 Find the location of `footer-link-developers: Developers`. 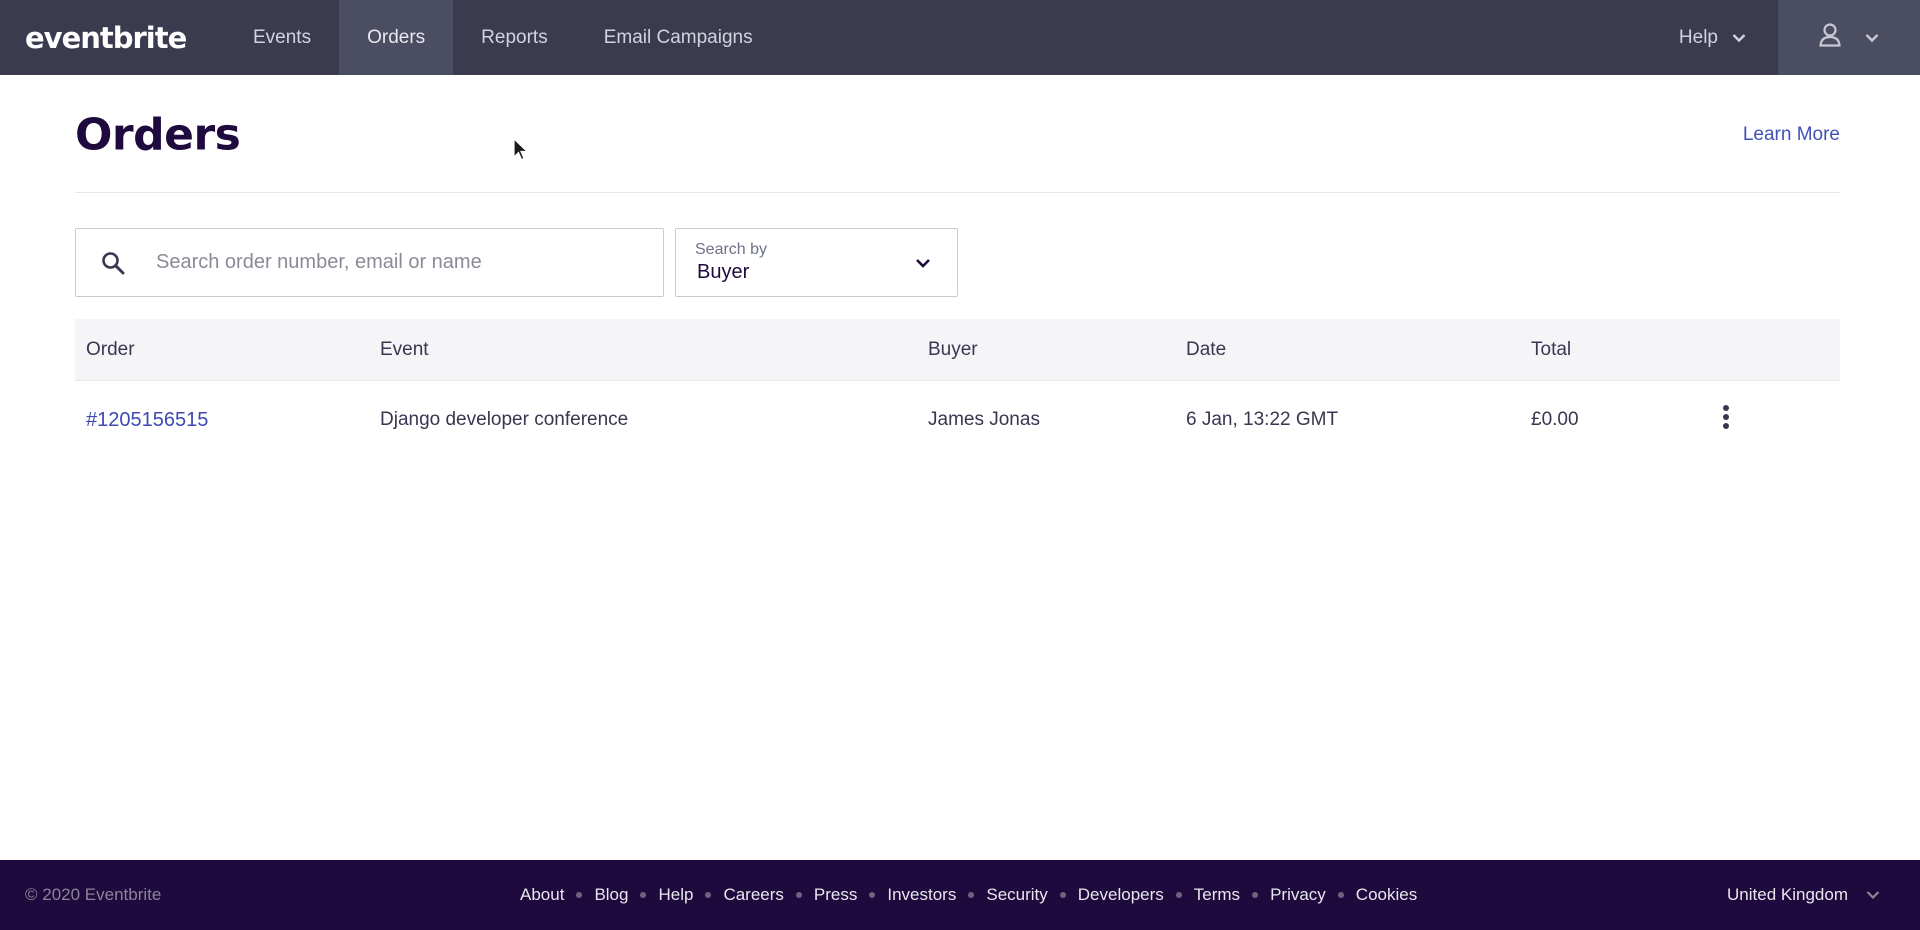

footer-link-developers: Developers is located at coordinates (1121, 895).